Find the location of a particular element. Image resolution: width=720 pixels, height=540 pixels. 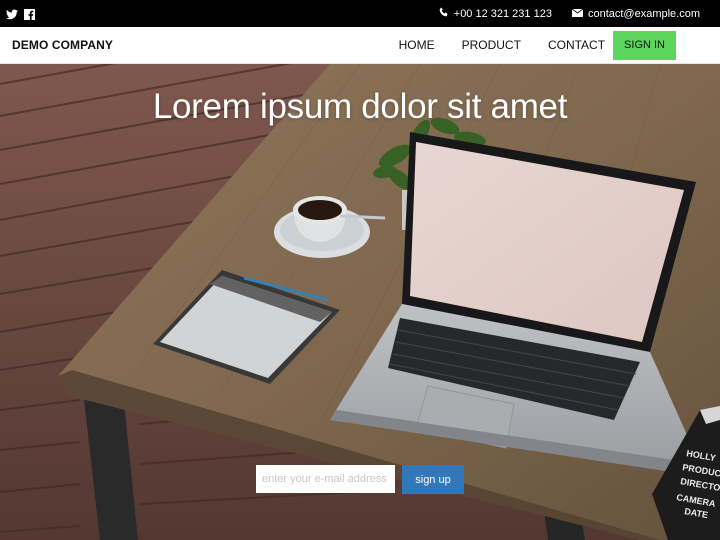

email-input is located at coordinates (325, 479).